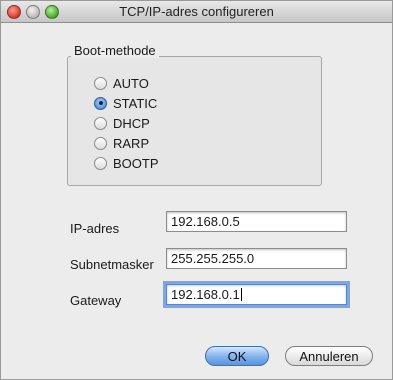 The image size is (393, 380). What do you see at coordinates (241, 294) in the screenshot?
I see `text-caret` at bounding box center [241, 294].